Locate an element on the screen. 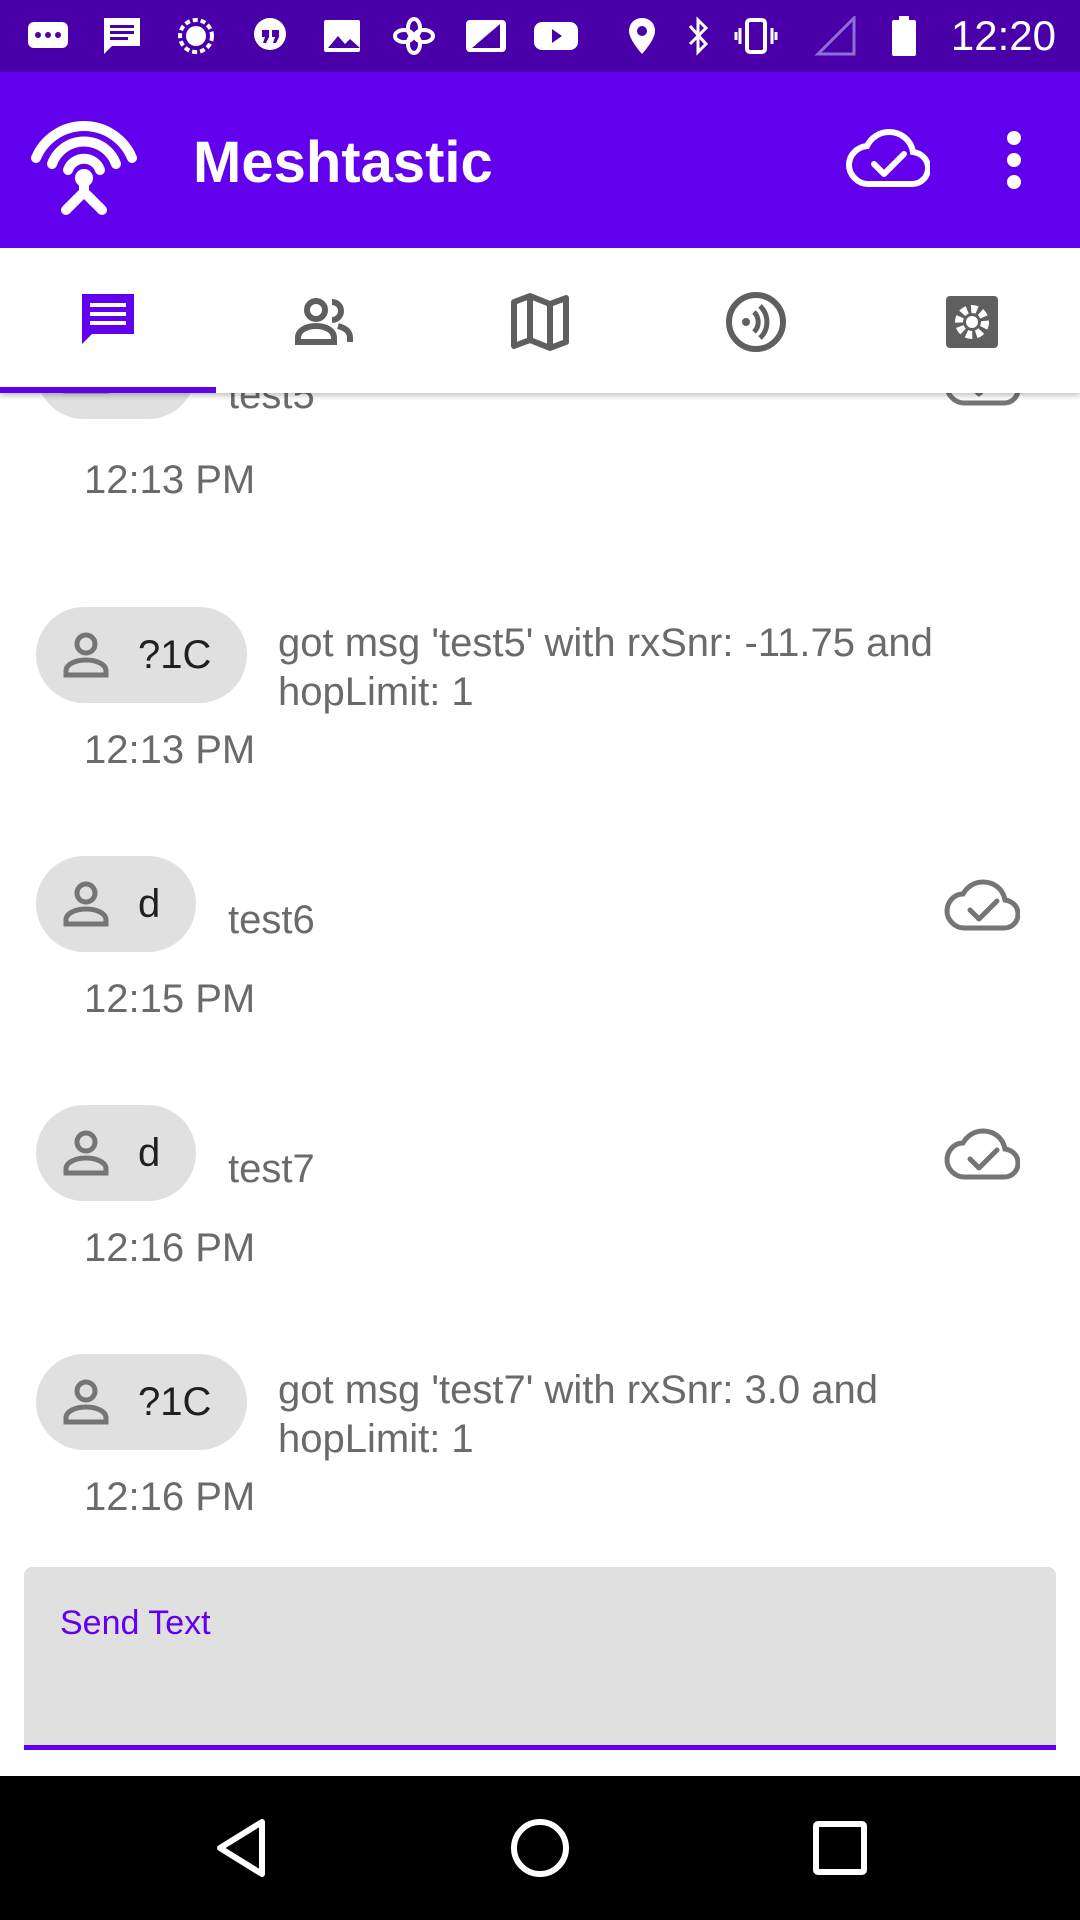 The image size is (1080, 1920). youtube-icon is located at coordinates (556, 36).